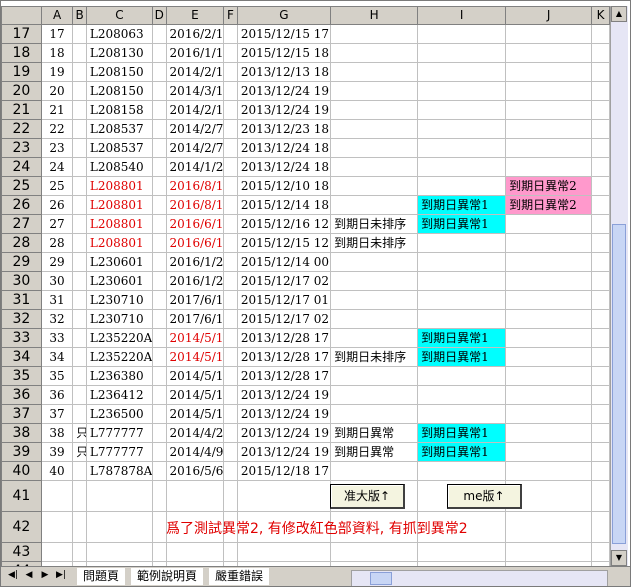  I want to click on cell-a: 32, so click(57, 319).